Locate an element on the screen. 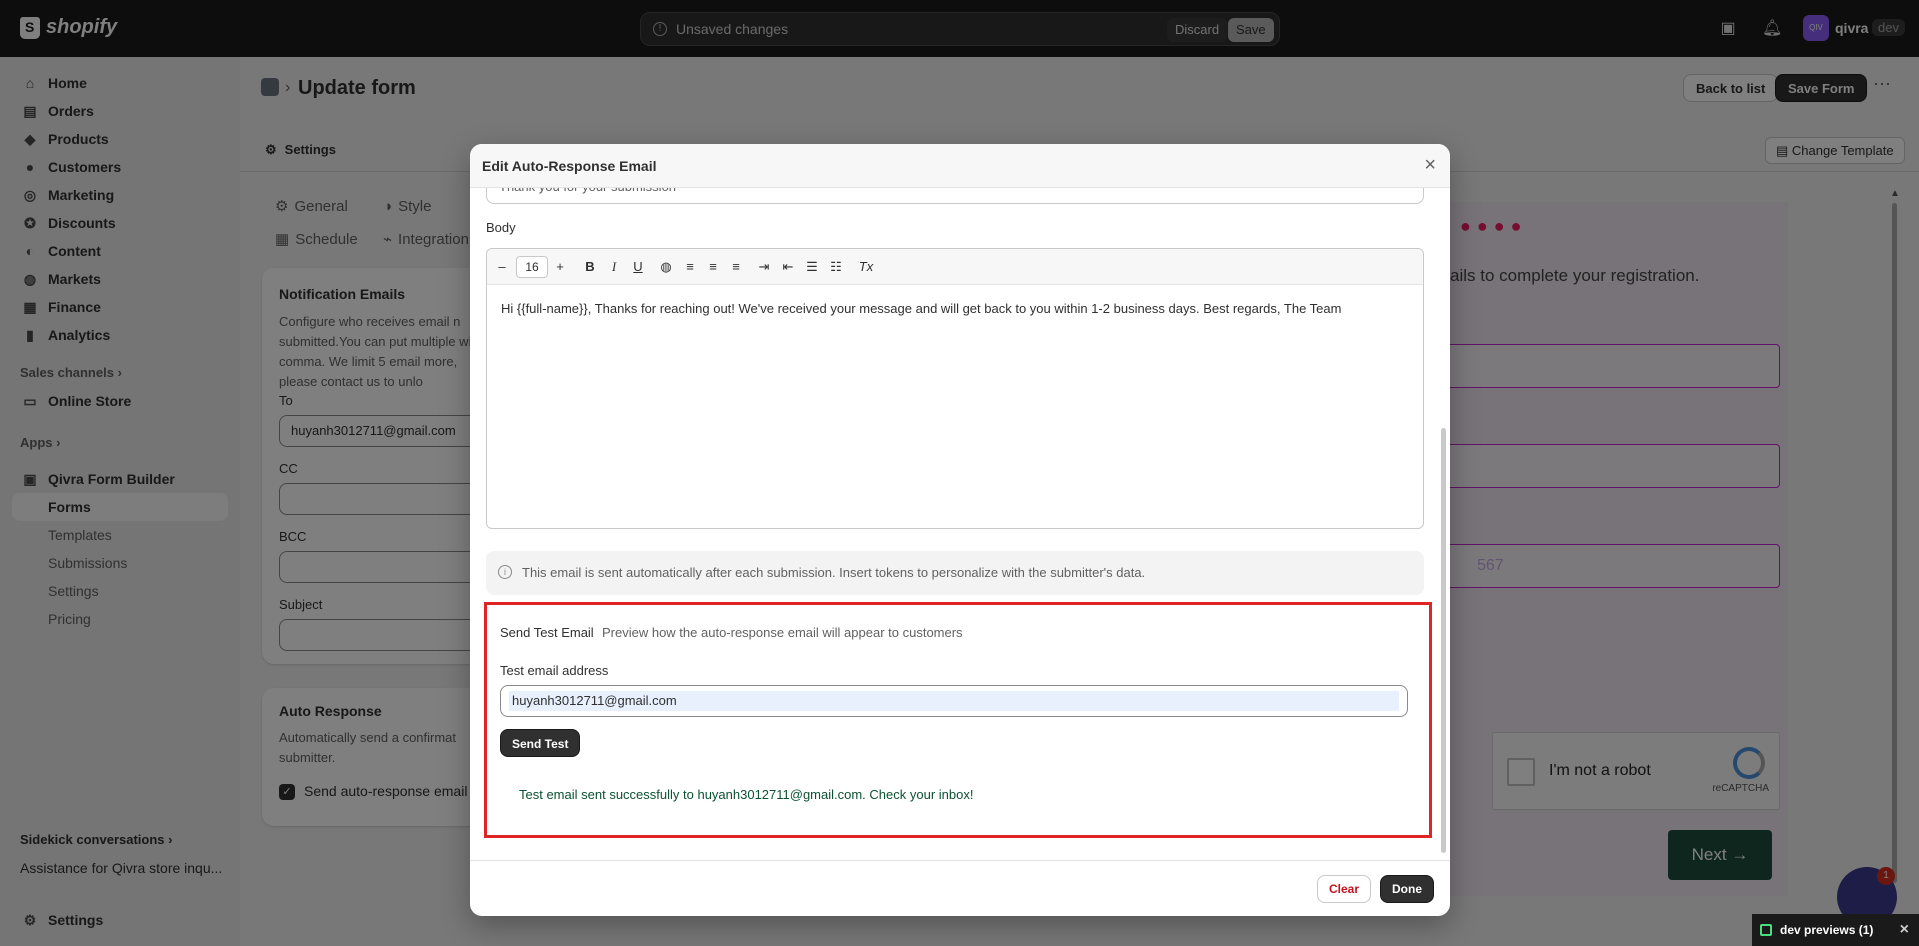  info-icon: i is located at coordinates (505, 572).